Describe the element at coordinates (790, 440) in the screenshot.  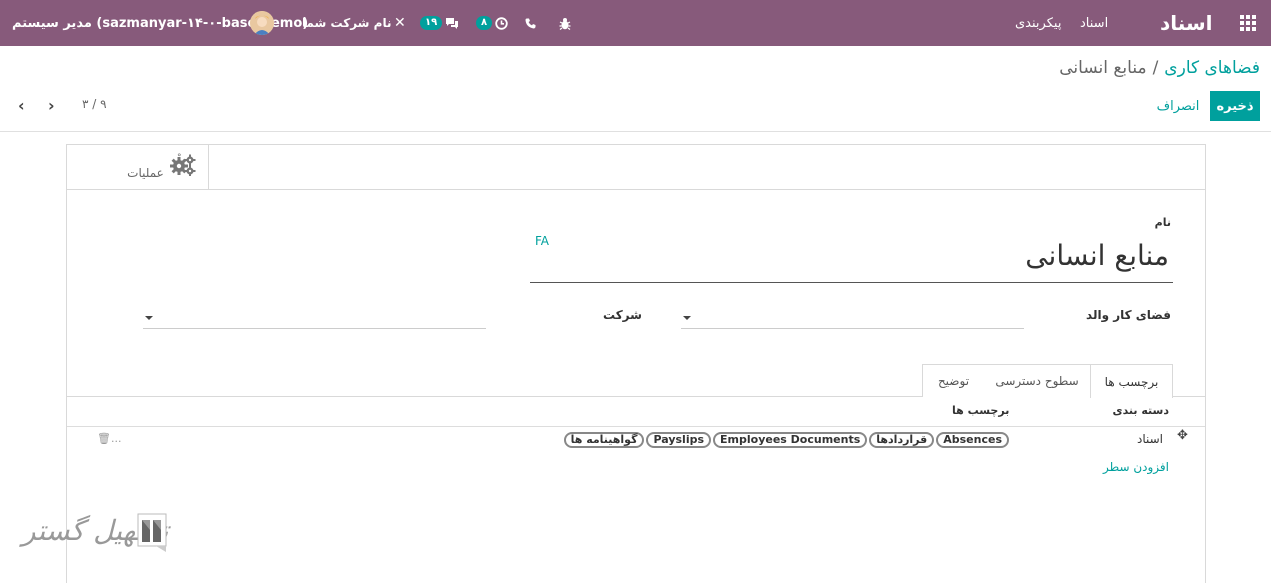
I see `tag-pill: Employees Documents` at that location.